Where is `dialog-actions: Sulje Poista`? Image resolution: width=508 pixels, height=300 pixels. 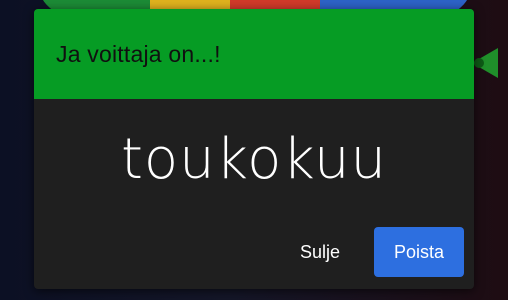
dialog-actions: Sulje Poista is located at coordinates (376, 252).